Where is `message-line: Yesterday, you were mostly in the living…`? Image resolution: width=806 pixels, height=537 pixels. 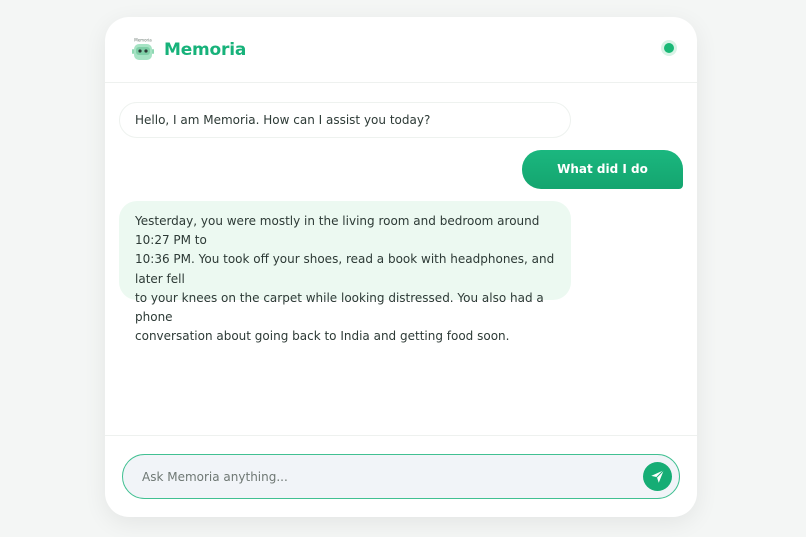
message-line: Yesterday, you were mostly in the living… is located at coordinates (337, 231).